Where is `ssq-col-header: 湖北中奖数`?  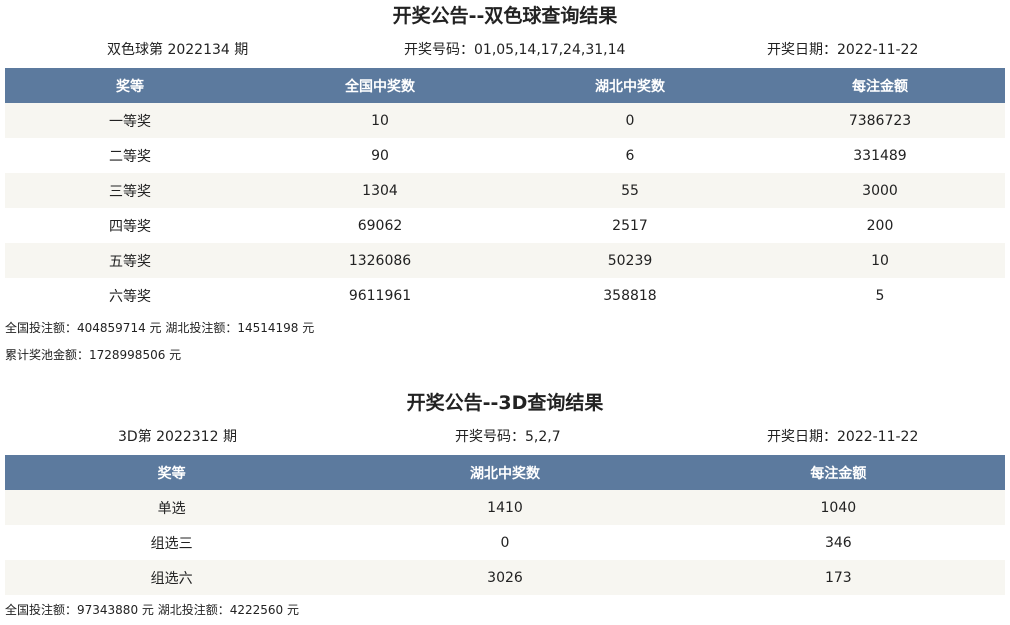 ssq-col-header: 湖北中奖数 is located at coordinates (630, 85).